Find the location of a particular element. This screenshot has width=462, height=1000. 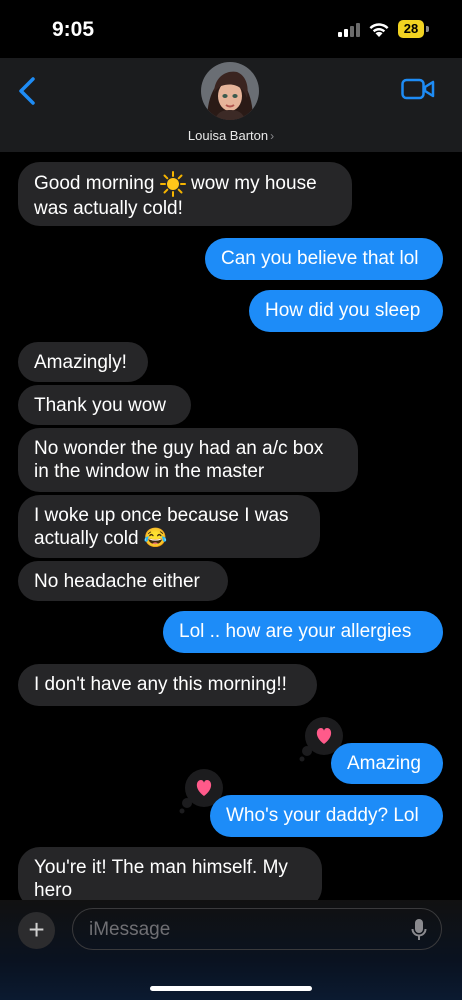

message-line: actually cold 😂 is located at coordinates (101, 538).